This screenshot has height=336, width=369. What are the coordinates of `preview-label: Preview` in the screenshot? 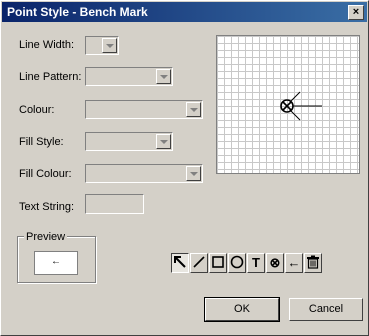 It's located at (46, 237).